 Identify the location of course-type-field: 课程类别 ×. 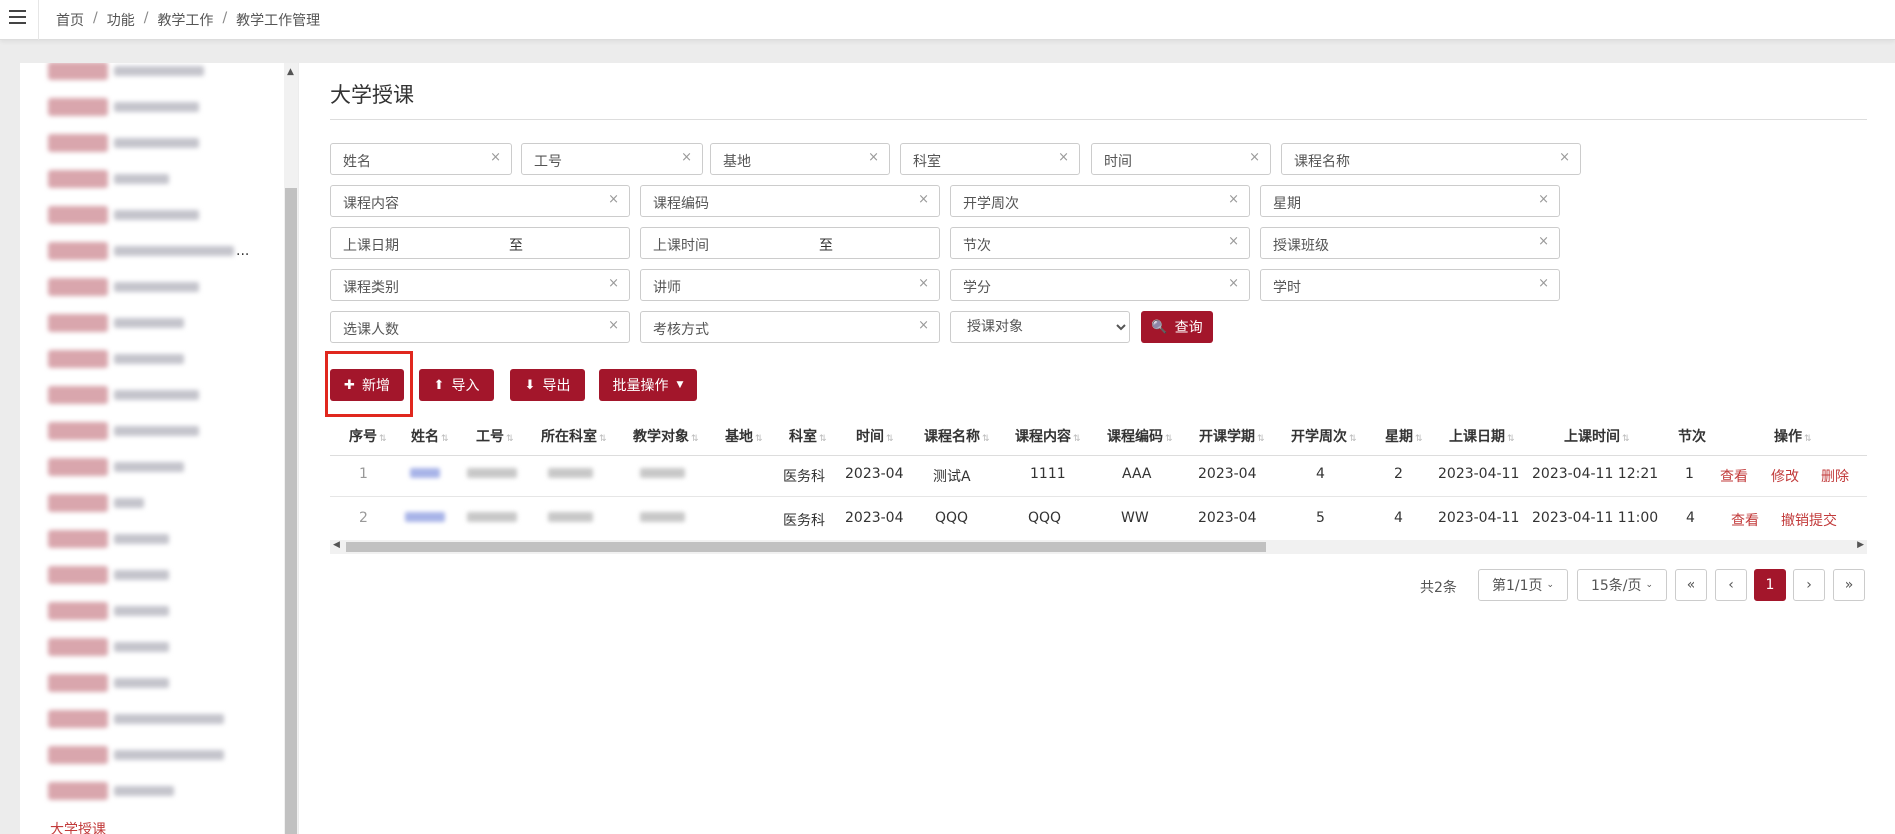
(480, 285).